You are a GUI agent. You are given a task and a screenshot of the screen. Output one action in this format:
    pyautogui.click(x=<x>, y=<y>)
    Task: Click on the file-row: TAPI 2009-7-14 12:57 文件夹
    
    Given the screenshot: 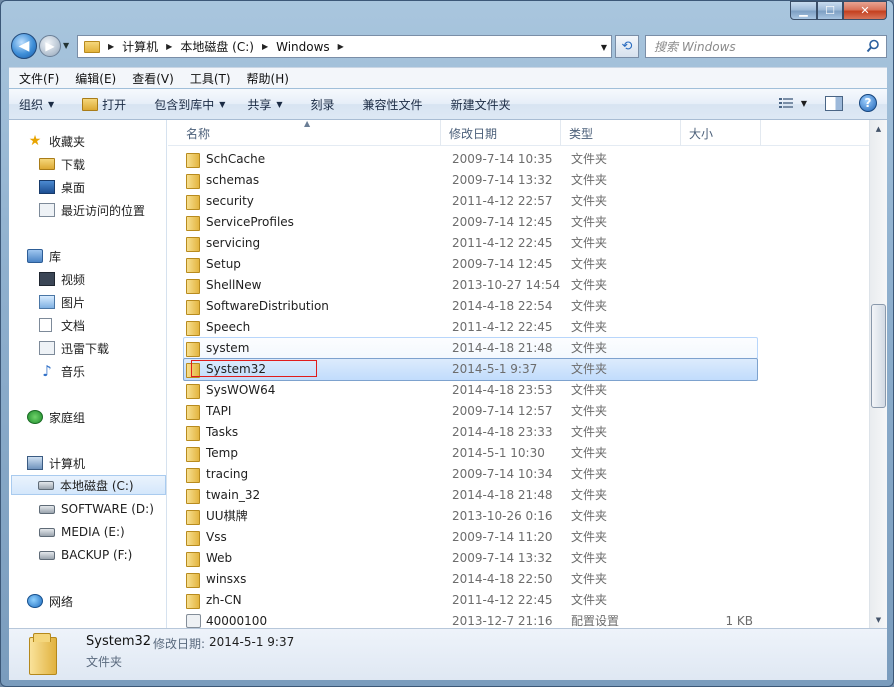 What is the action you would take?
    pyautogui.click(x=518, y=410)
    